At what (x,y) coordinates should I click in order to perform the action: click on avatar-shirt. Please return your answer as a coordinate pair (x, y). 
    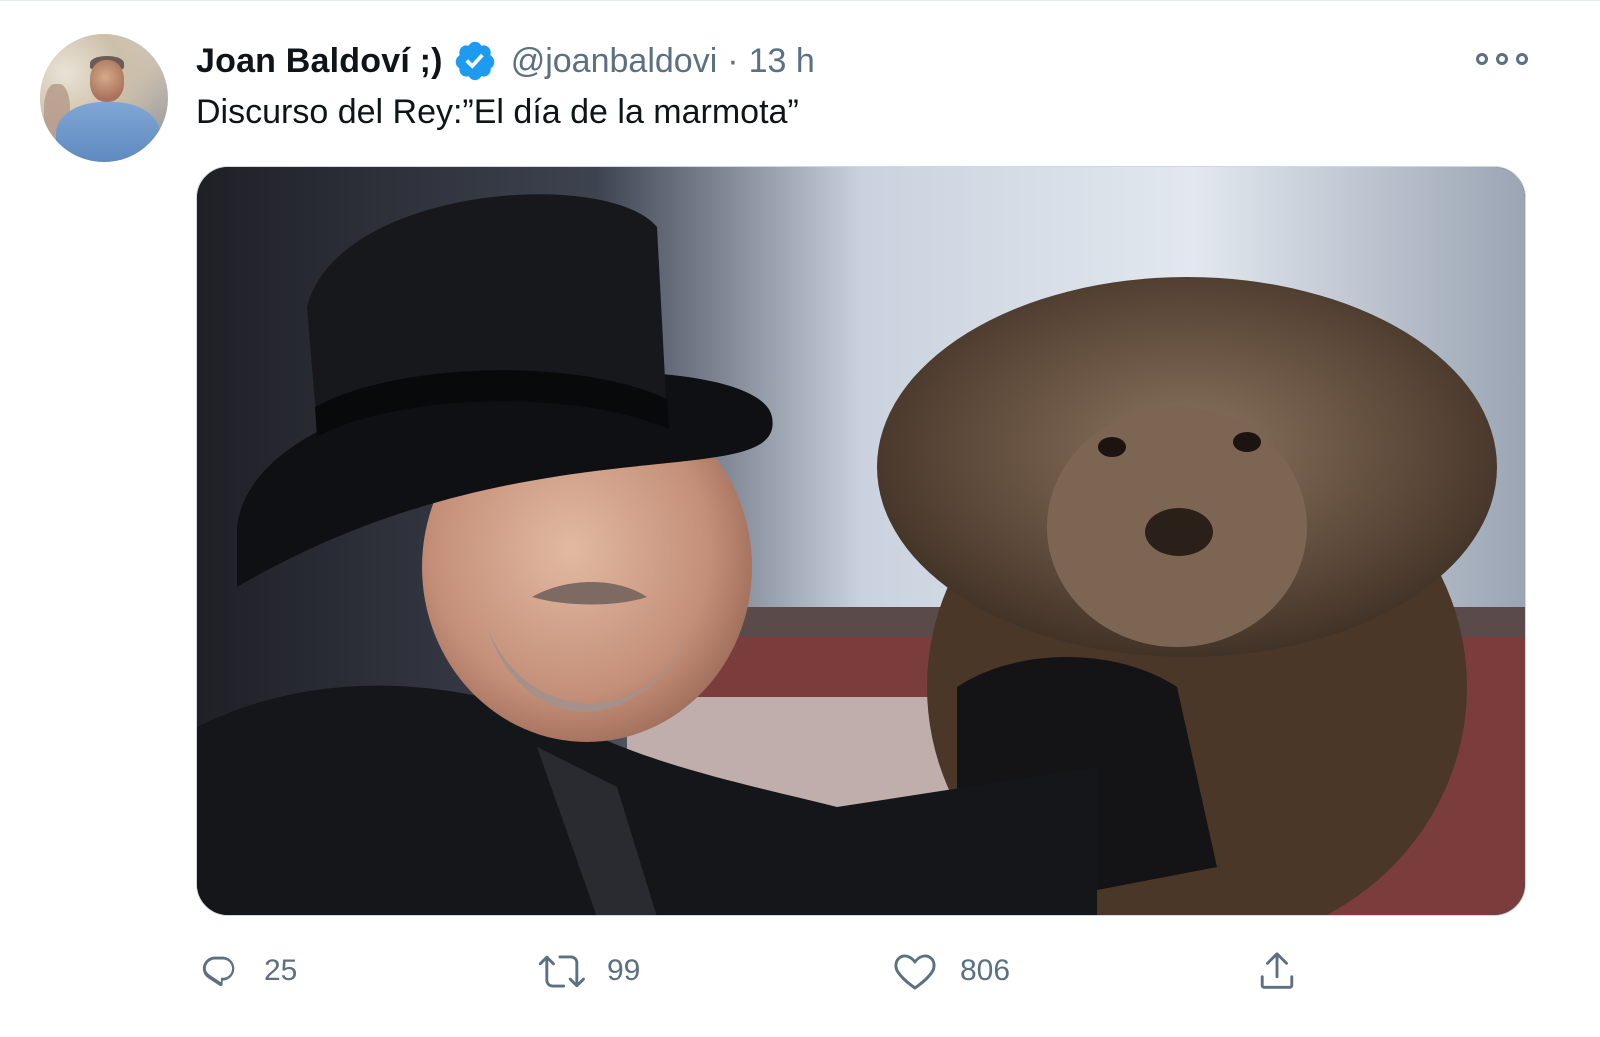
    Looking at the image, I should click on (108, 132).